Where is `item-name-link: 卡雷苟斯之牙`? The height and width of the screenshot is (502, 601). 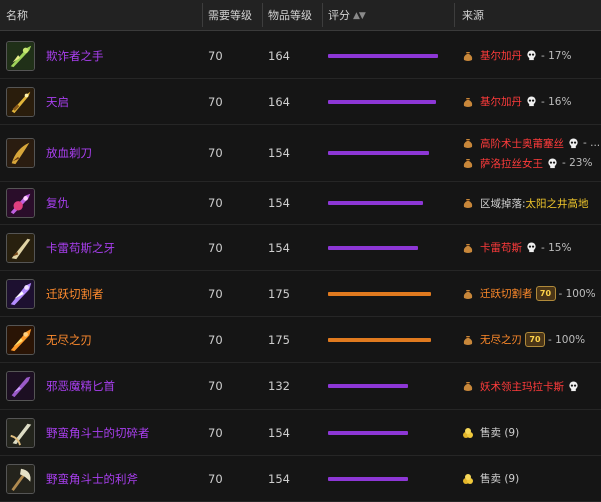 item-name-link: 卡雷苟斯之牙 is located at coordinates (80, 247).